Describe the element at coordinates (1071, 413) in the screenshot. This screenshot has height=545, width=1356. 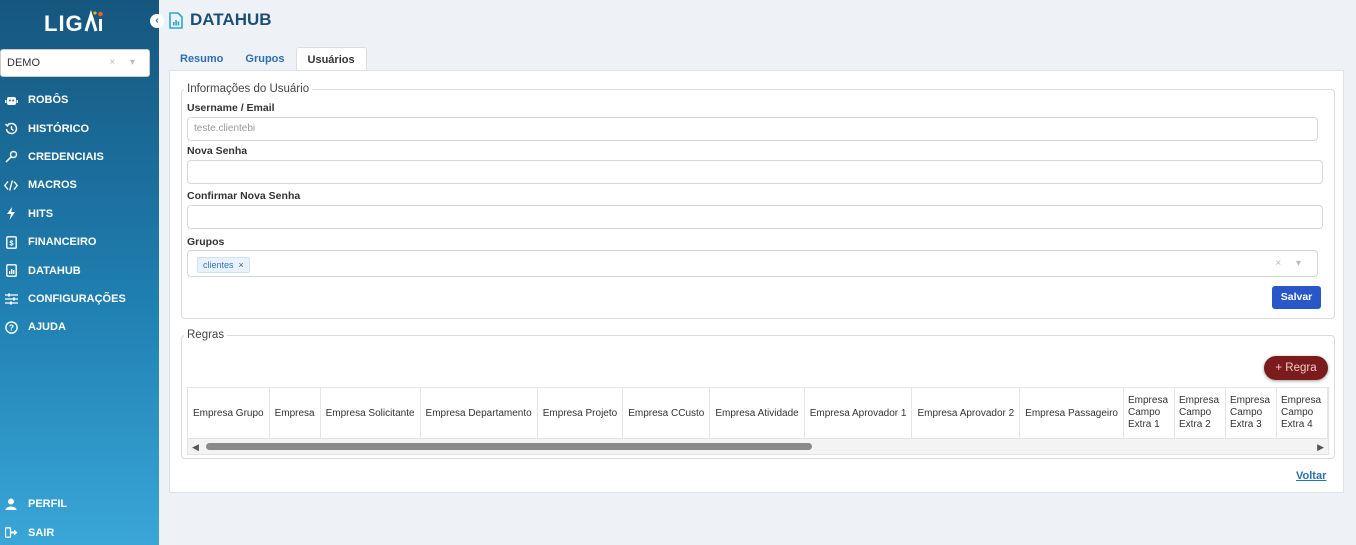
I see `rules-column-header: Empresa Passageiro` at that location.